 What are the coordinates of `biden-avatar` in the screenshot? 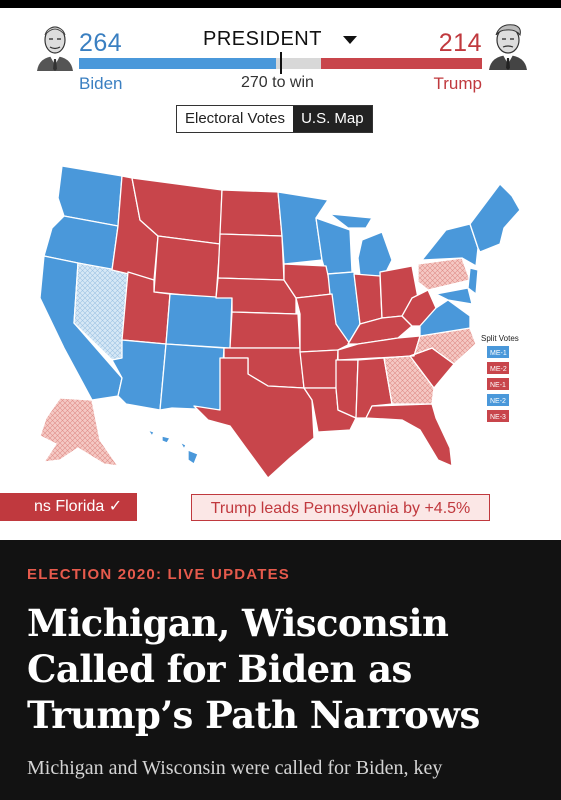 It's located at (55, 45).